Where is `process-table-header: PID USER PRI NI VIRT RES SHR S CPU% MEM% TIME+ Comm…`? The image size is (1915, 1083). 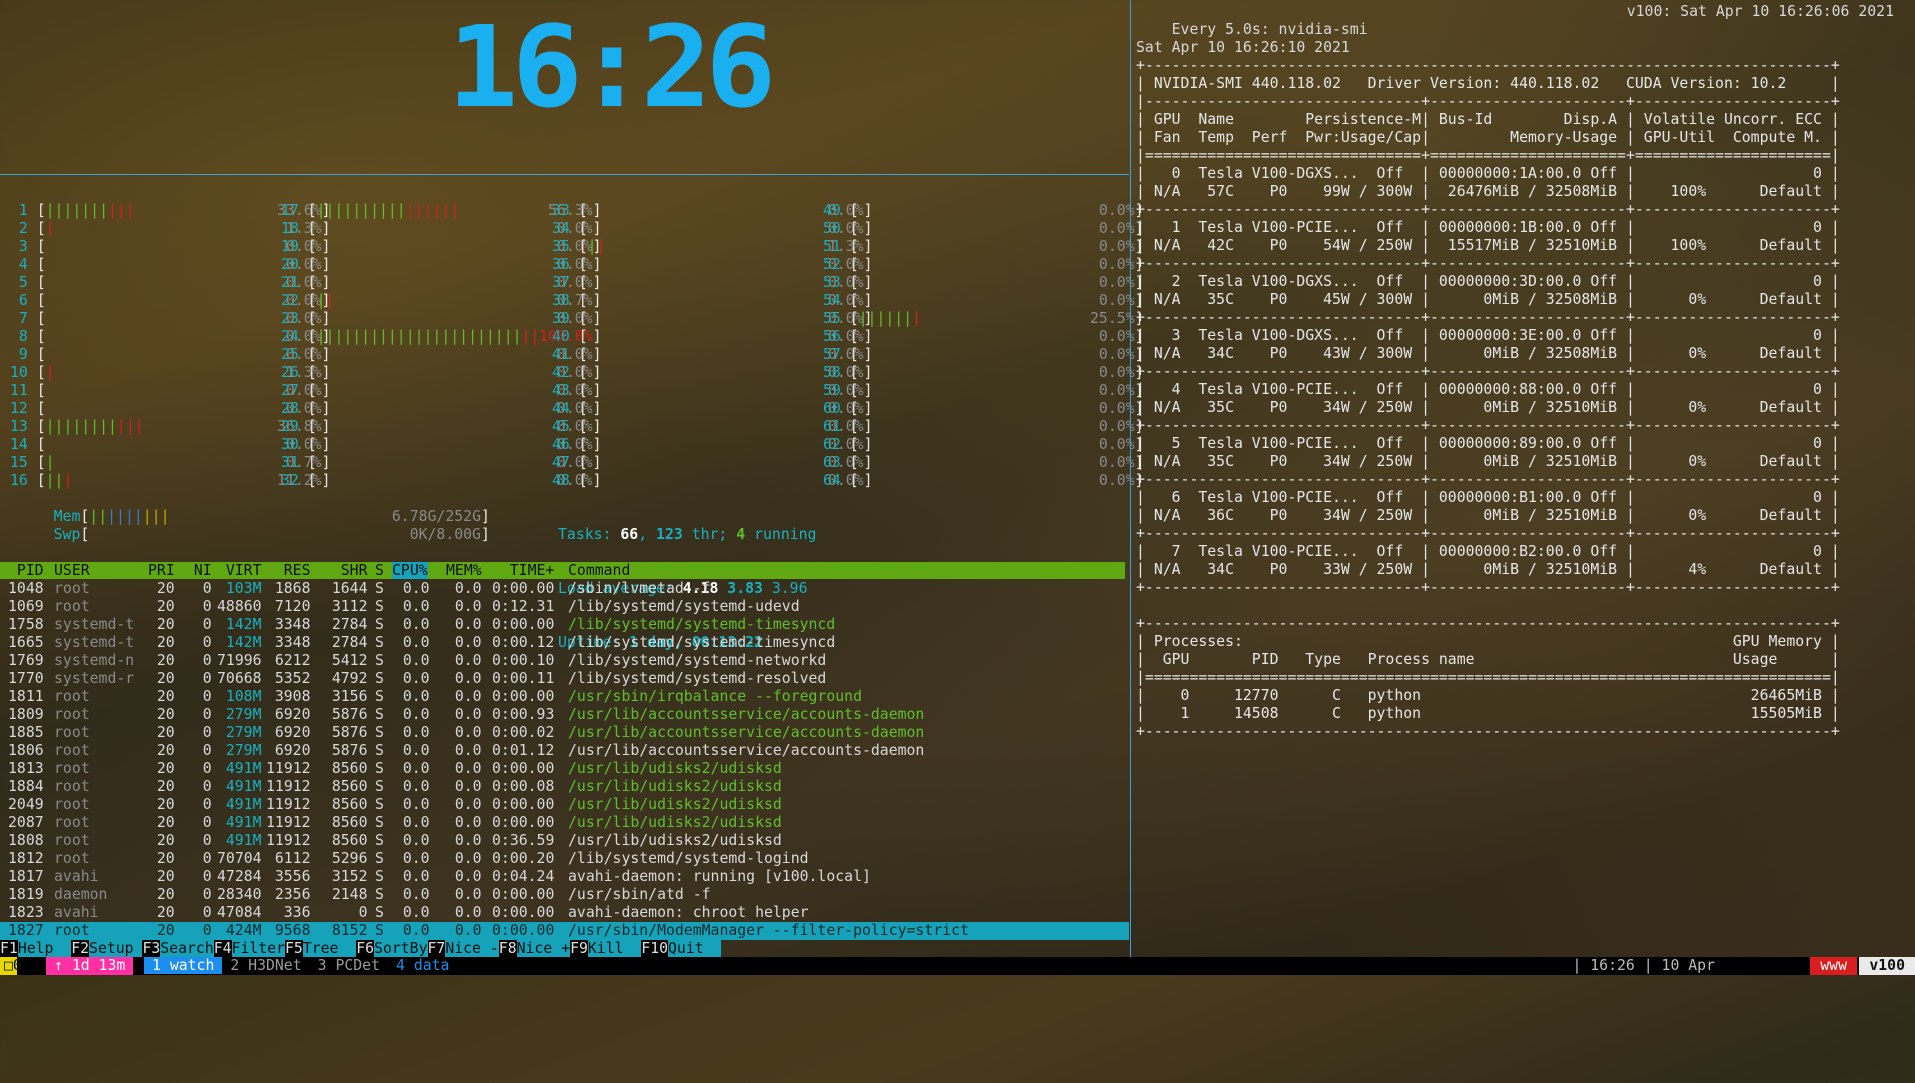
process-table-header: PID USER PRI NI VIRT RES SHR S CPU% MEM% TIME+ Comm… is located at coordinates (562, 570).